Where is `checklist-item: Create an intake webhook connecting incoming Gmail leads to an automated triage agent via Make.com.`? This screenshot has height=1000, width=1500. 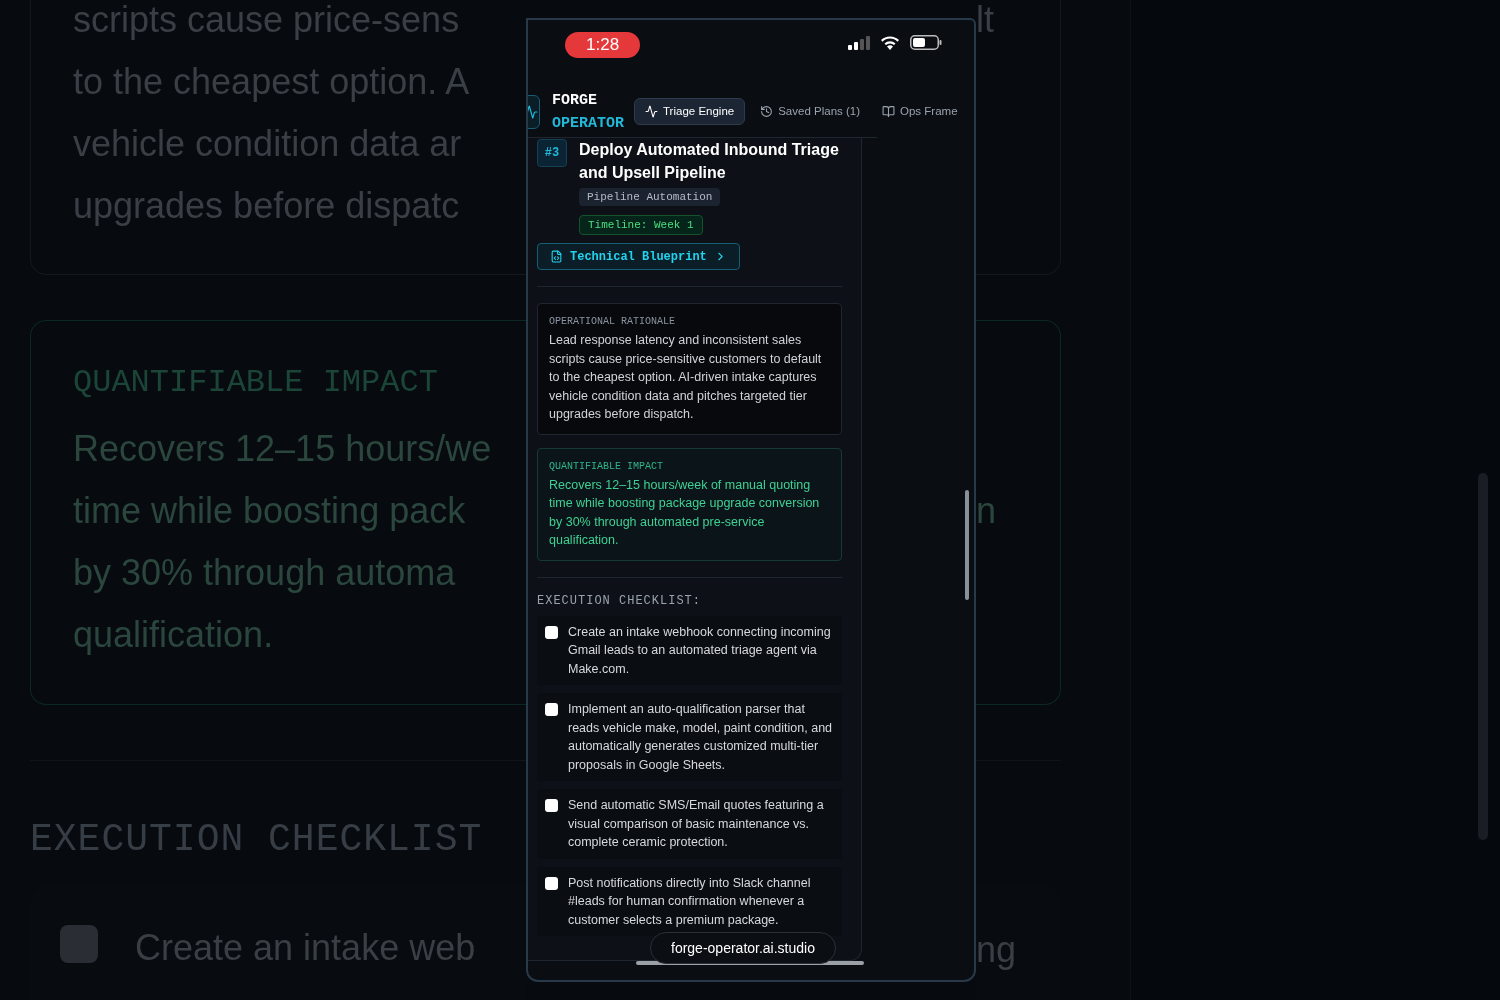 checklist-item: Create an intake webhook connecting incoming Gmail leads to an automated triage agent via Make.com. is located at coordinates (689, 650).